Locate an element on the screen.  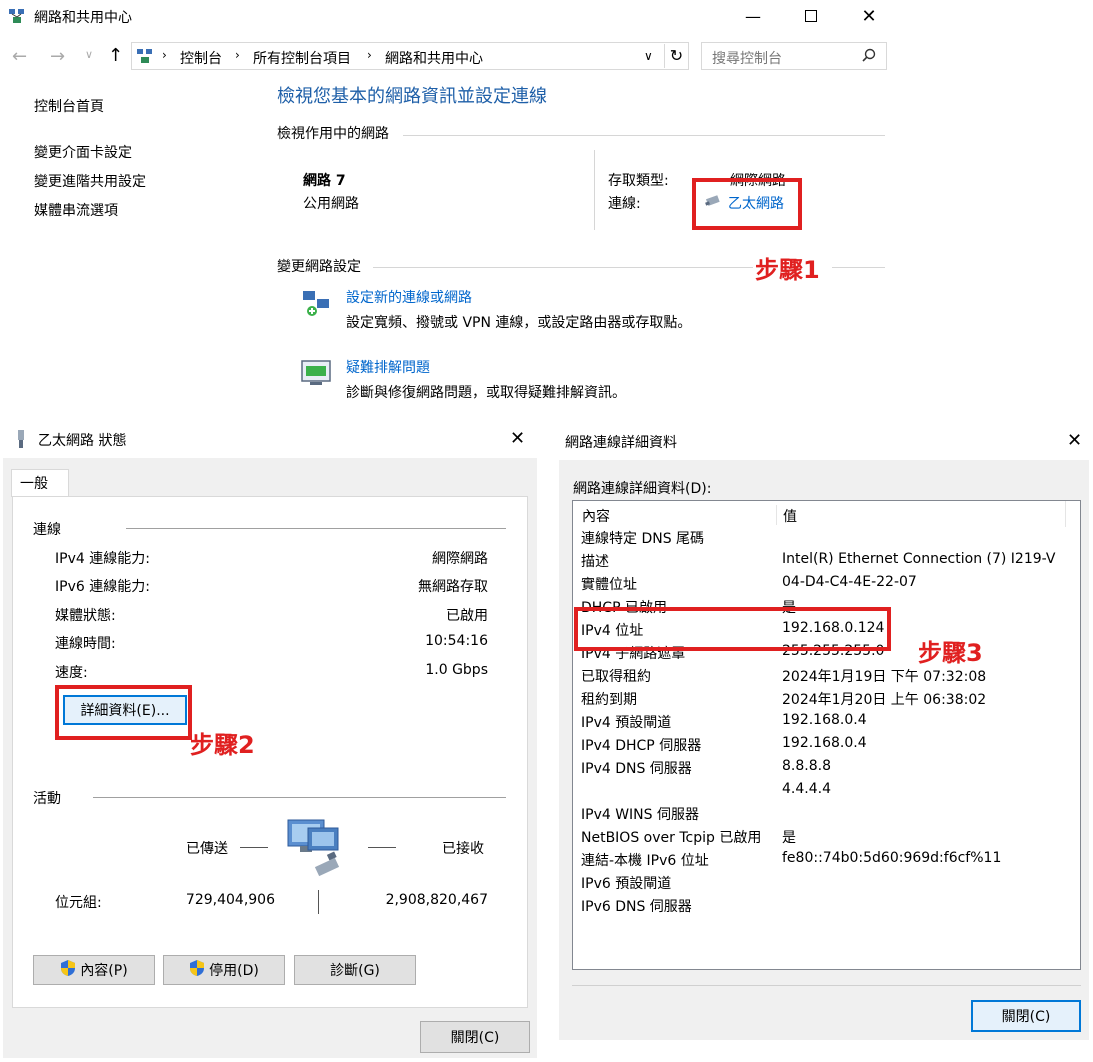
row-property: IPv4 預設閘道 is located at coordinates (626, 723).